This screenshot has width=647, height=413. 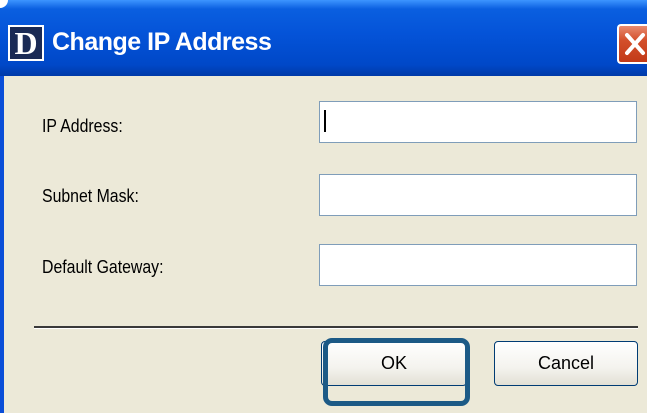 I want to click on d-logo-icon: D, so click(x=26, y=43).